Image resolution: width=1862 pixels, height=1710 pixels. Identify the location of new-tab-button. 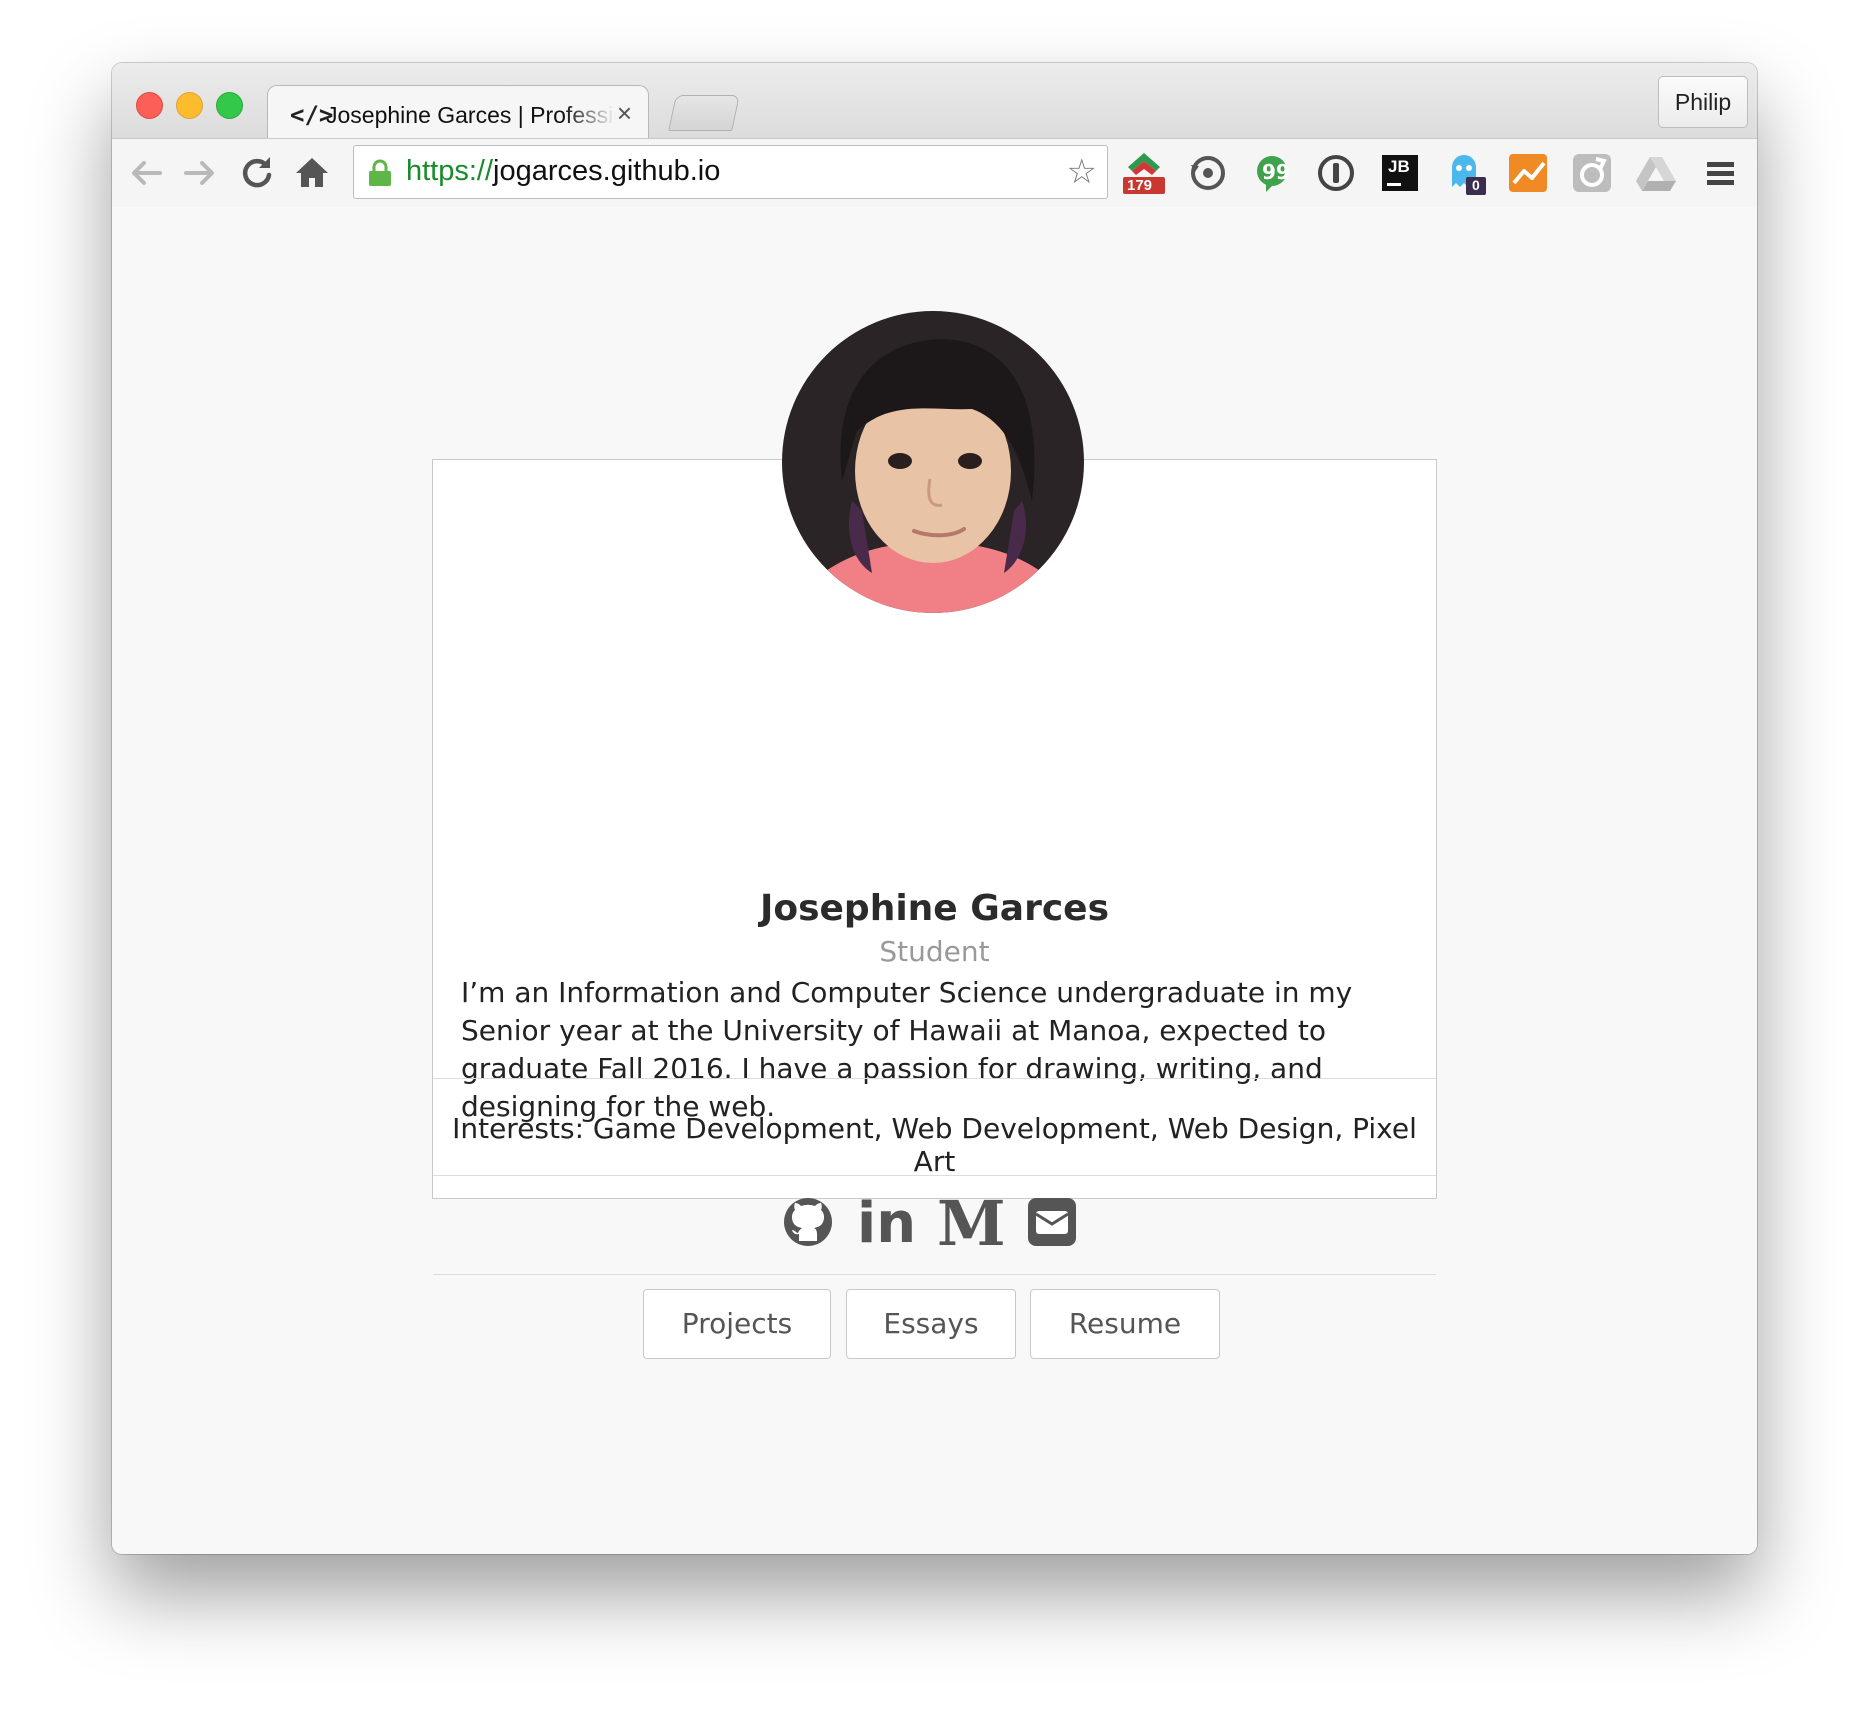
(704, 113).